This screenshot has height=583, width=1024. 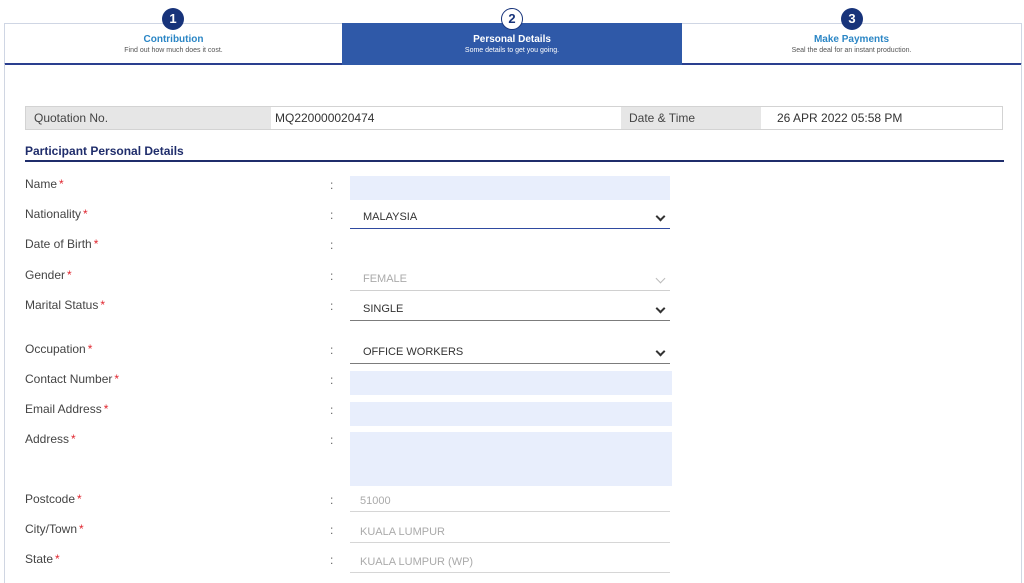 What do you see at coordinates (510, 352) in the screenshot?
I see `occupation-select: OFFICE WORKERS` at bounding box center [510, 352].